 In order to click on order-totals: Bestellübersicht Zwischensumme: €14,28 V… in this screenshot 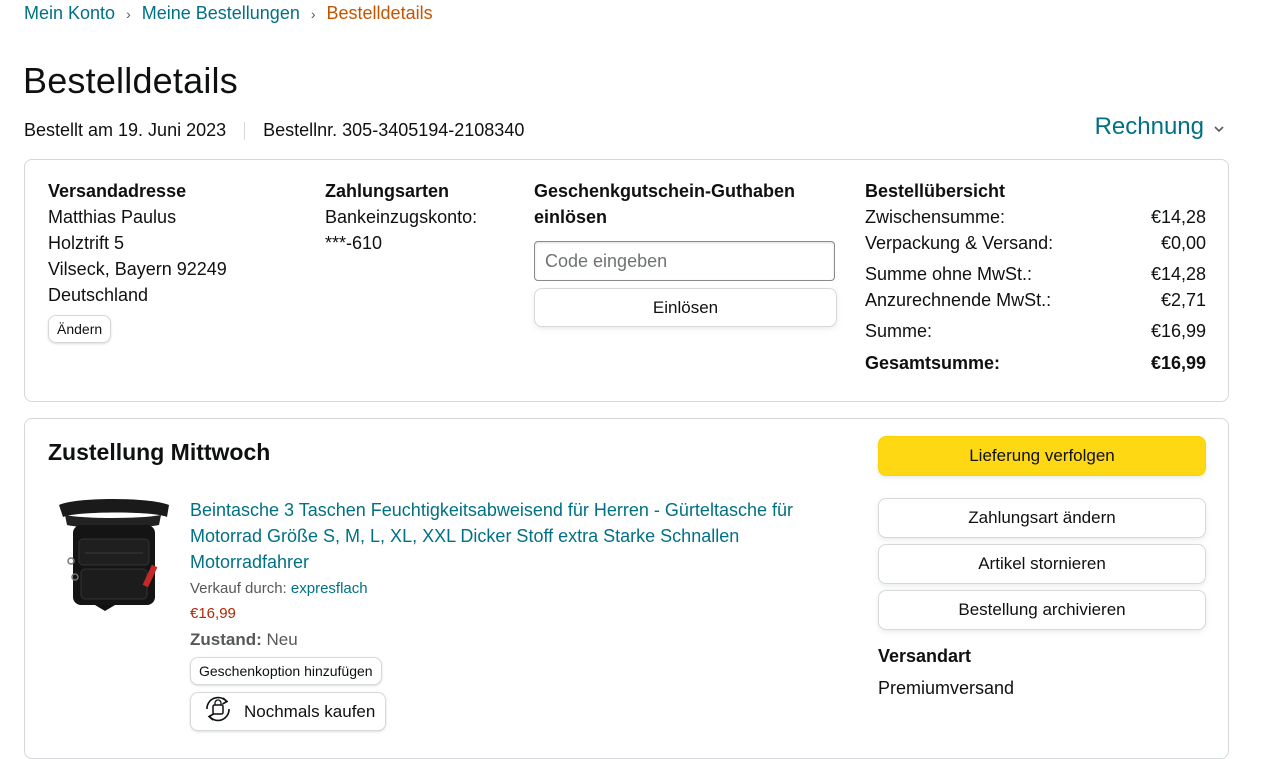, I will do `click(1035, 277)`.